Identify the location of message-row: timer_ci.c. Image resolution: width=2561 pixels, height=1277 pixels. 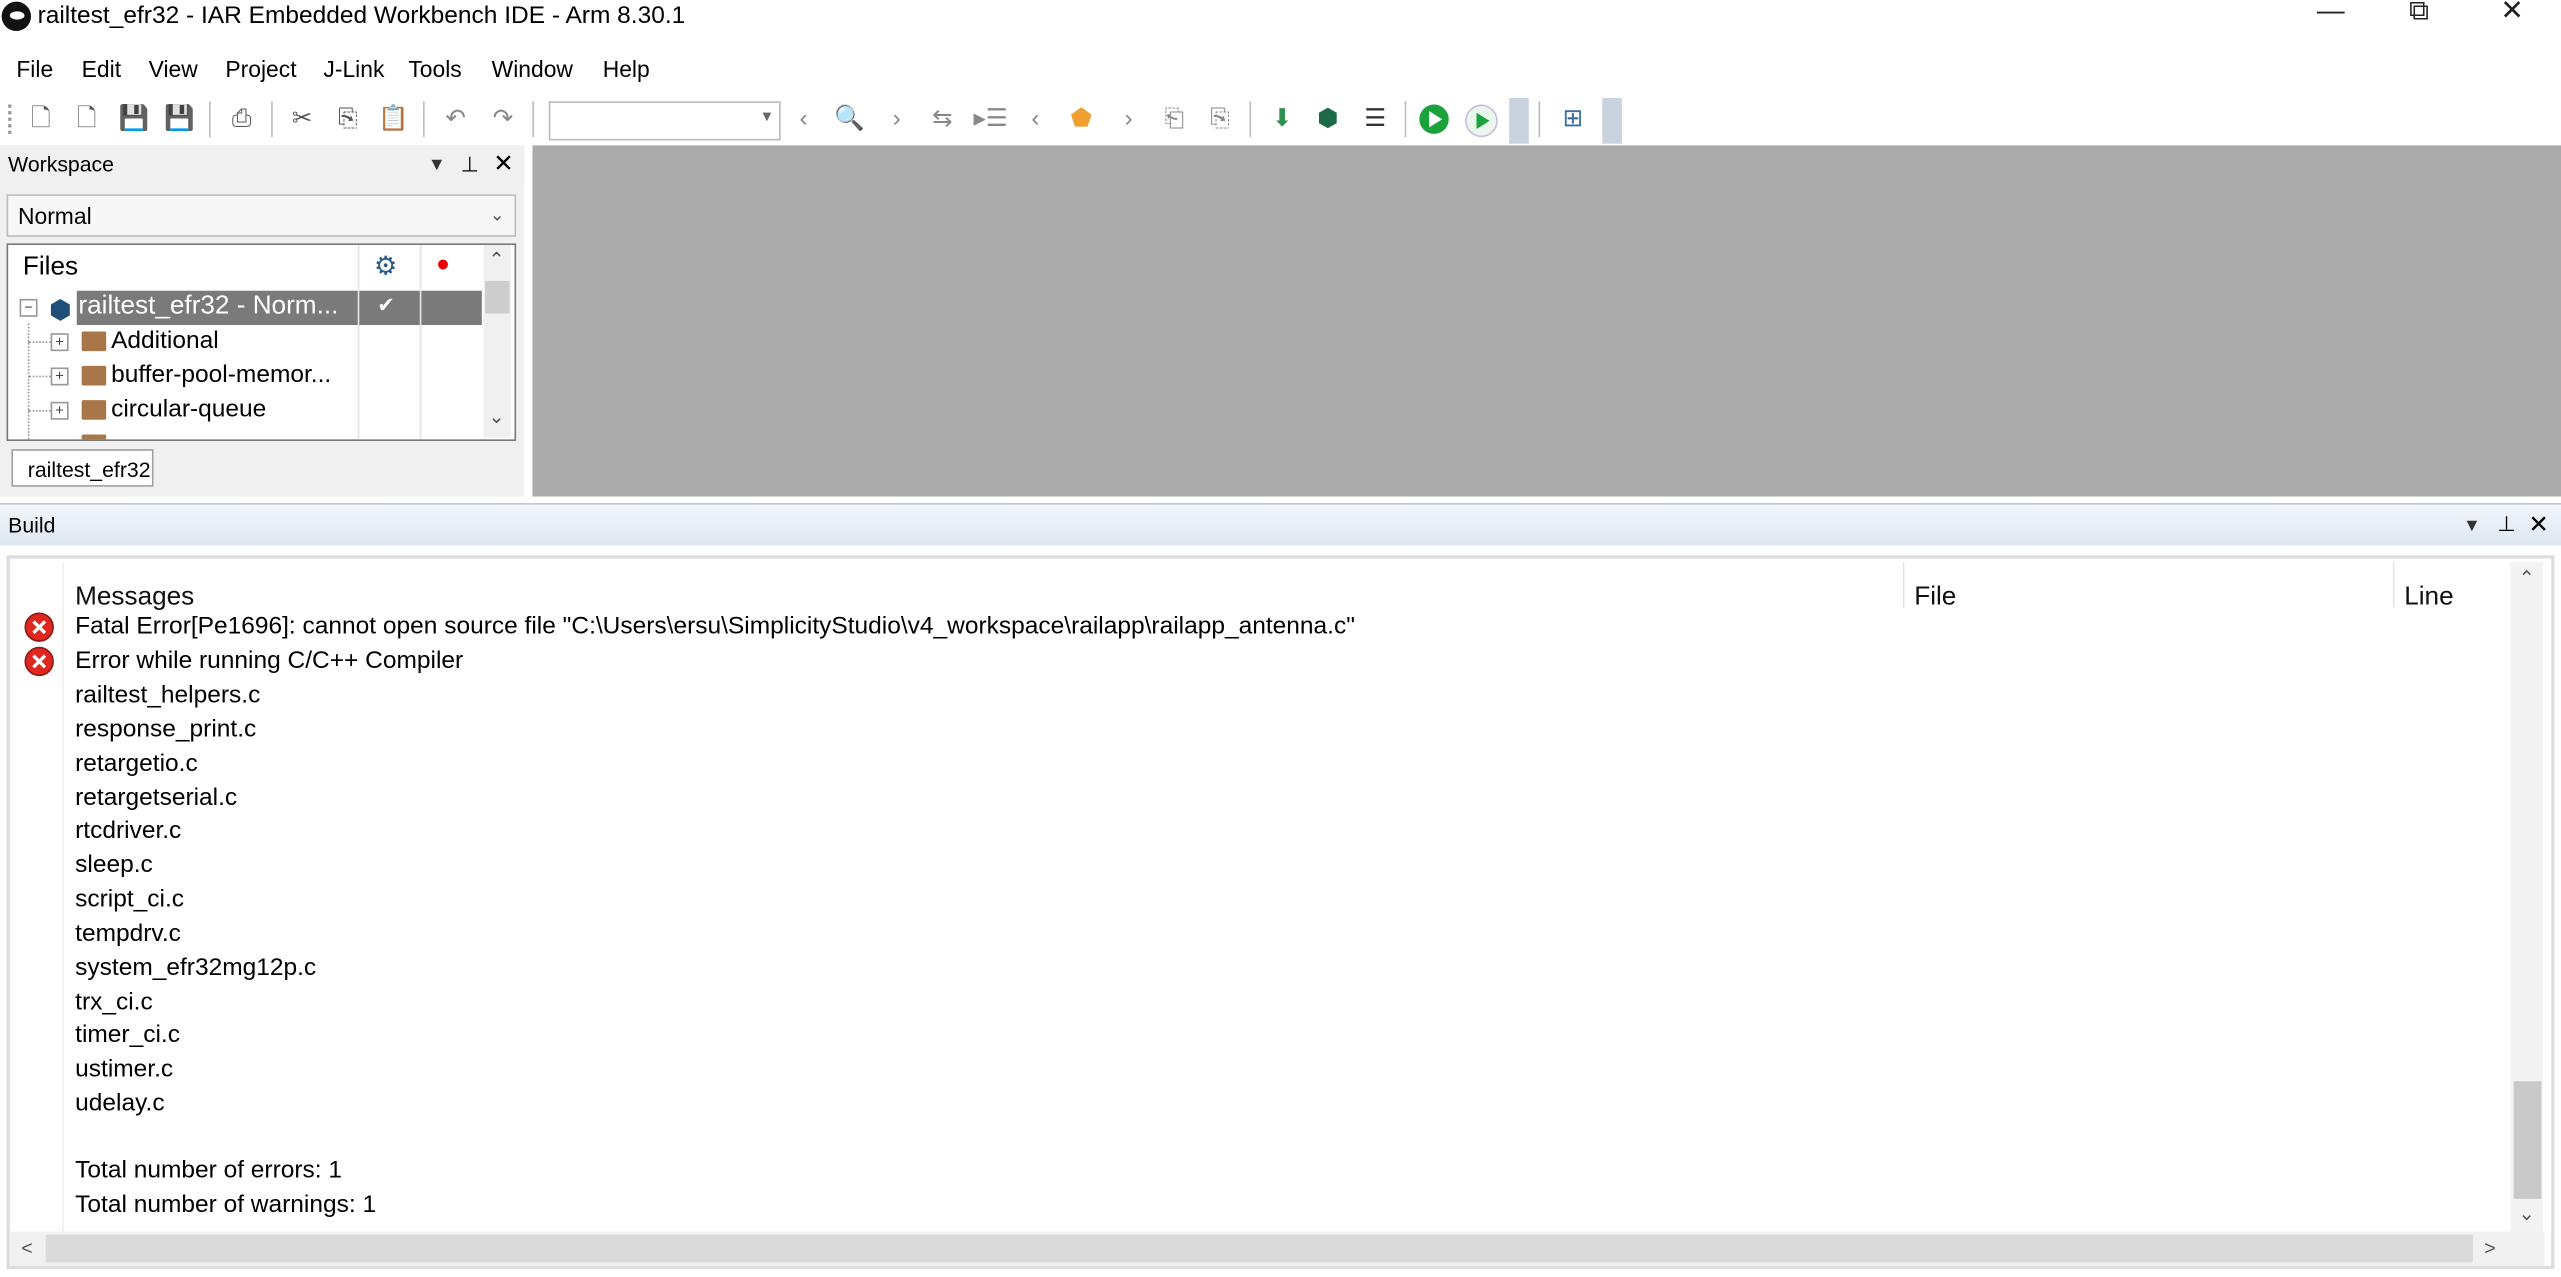
(127, 1035).